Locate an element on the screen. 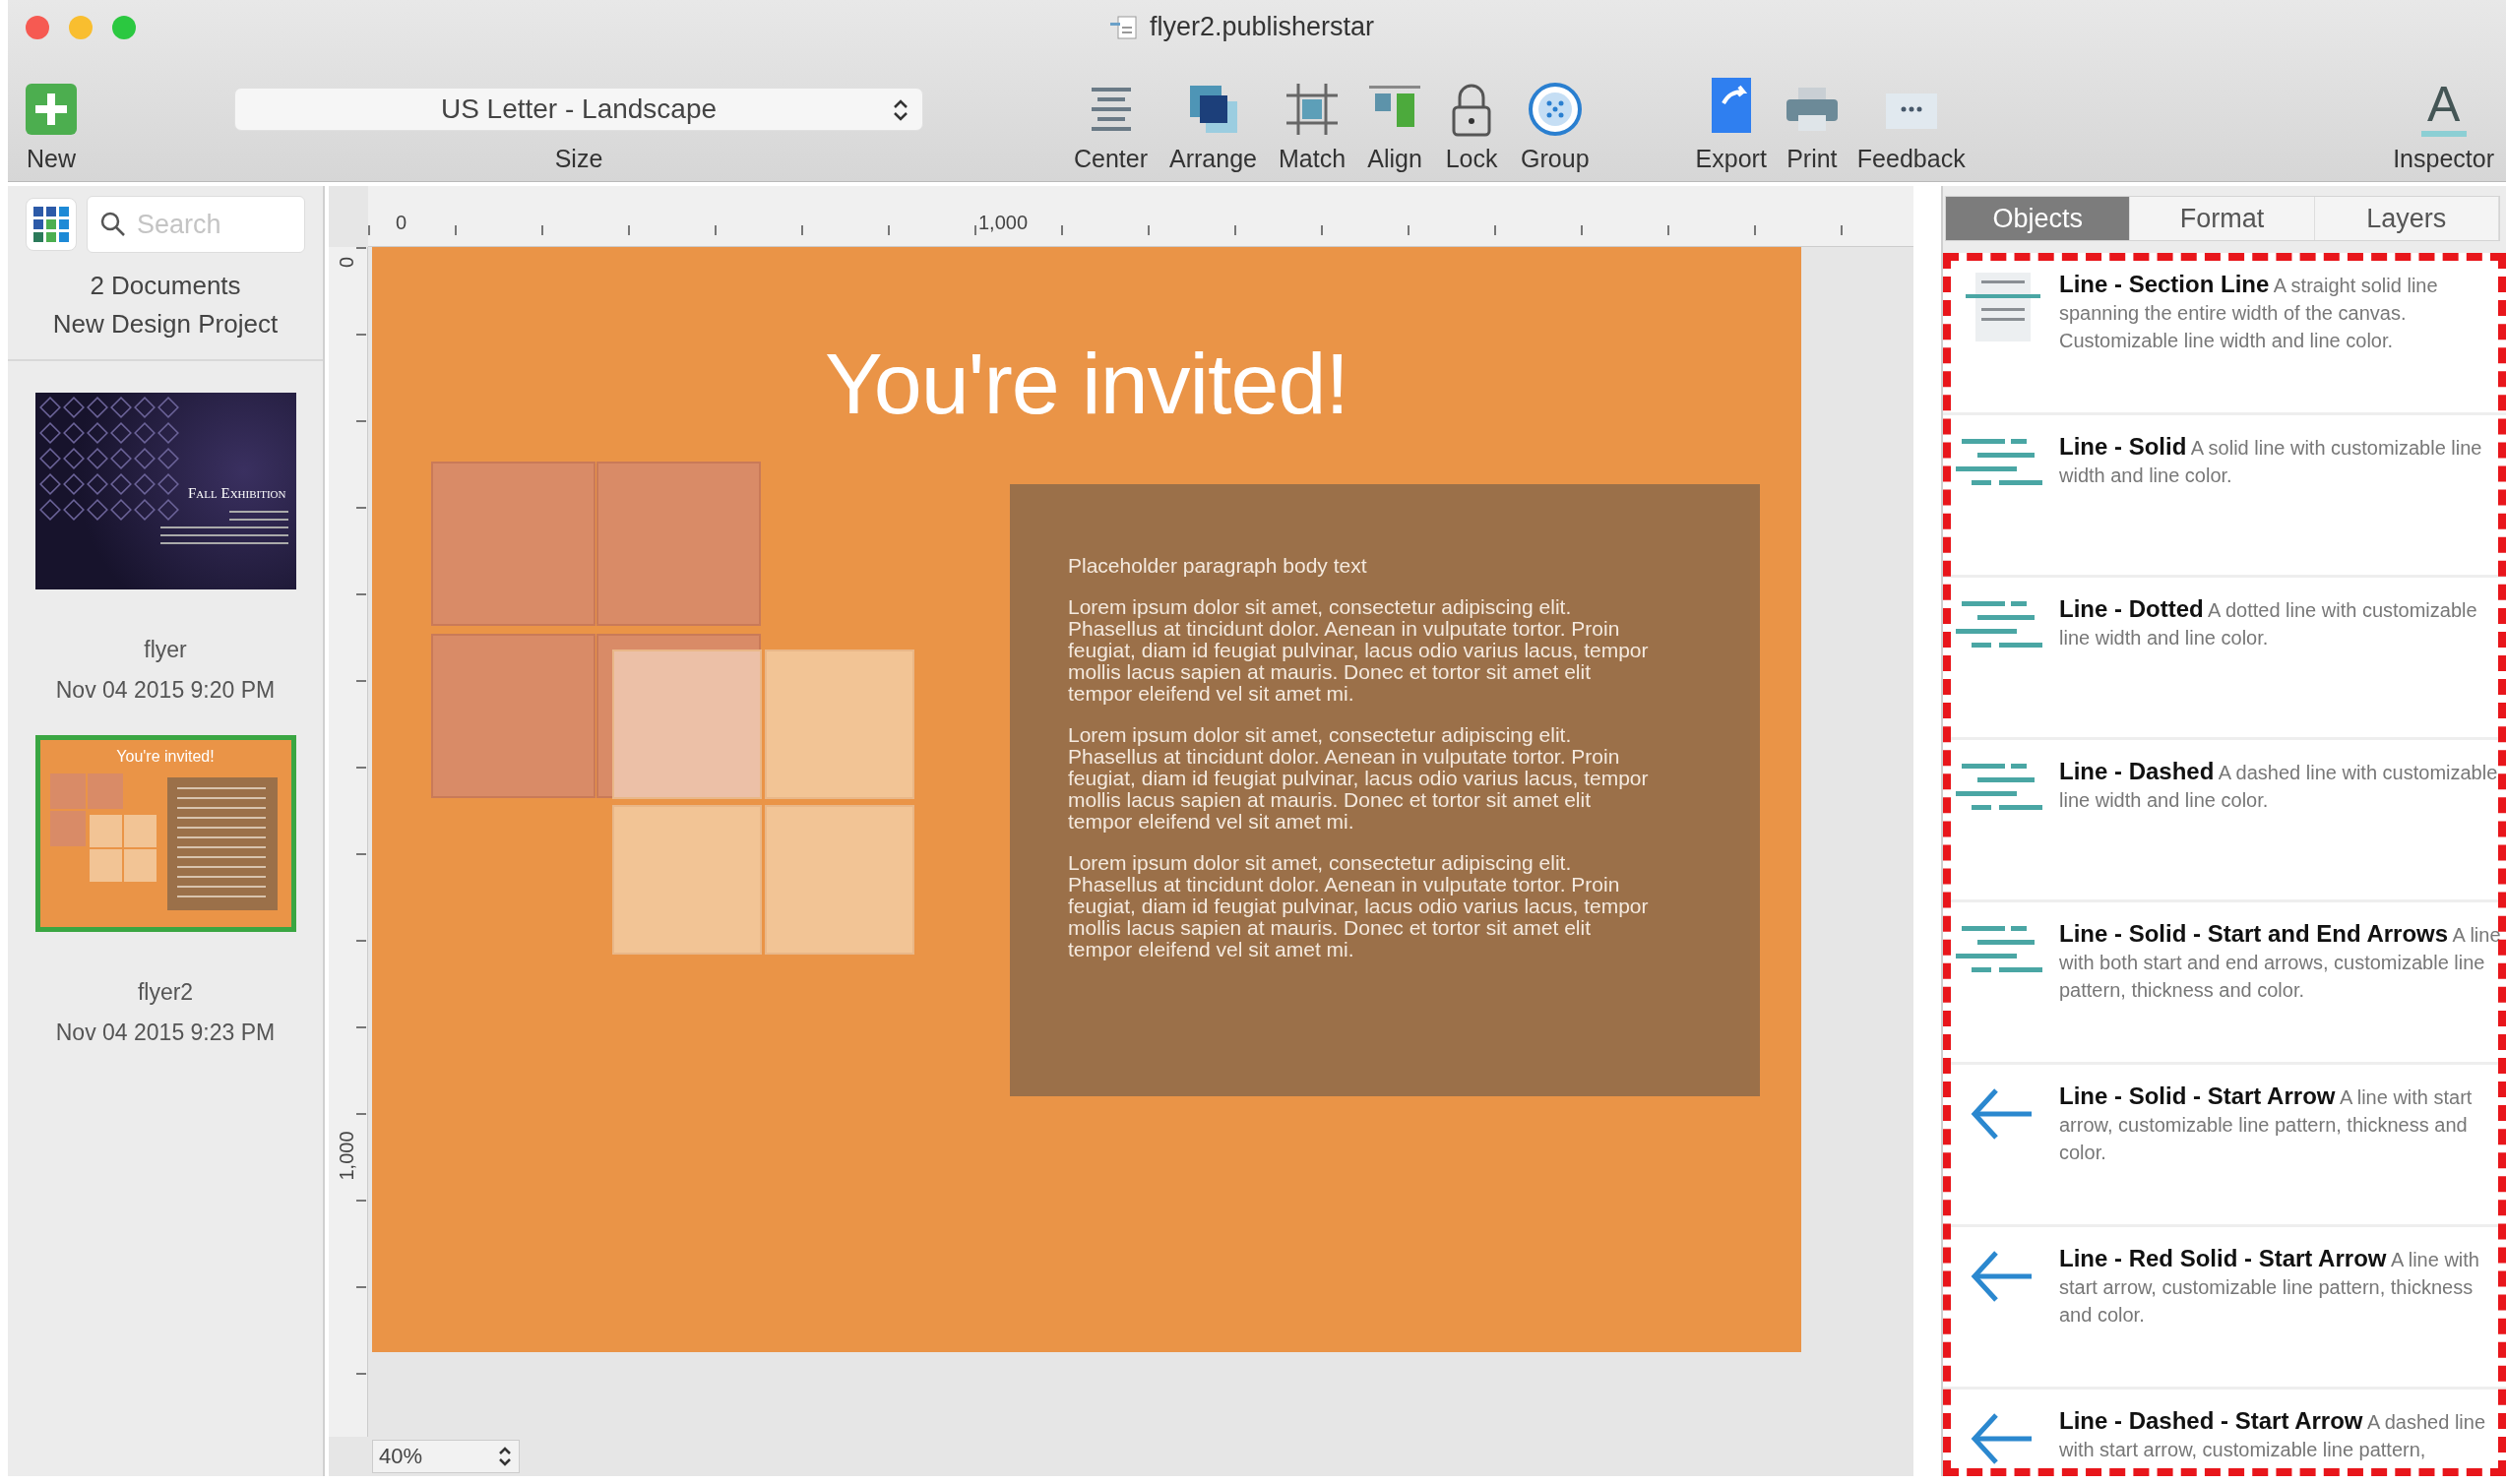 This screenshot has height=1484, width=2506. flyer-title: You're invited! is located at coordinates (1086, 384).